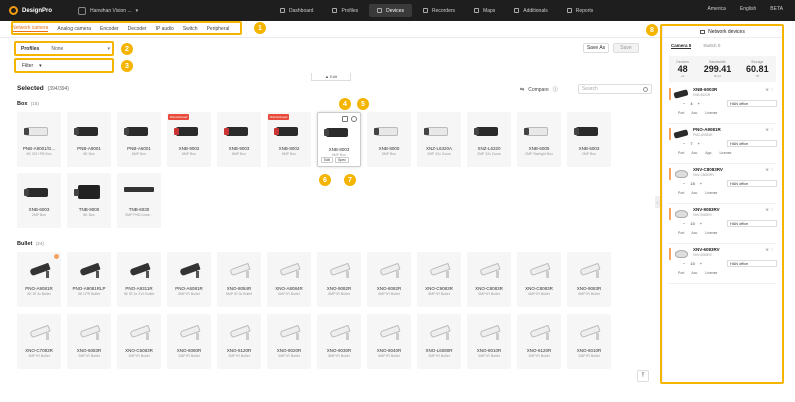 The width and height of the screenshot is (795, 402). Describe the element at coordinates (331, 77) in the screenshot. I see `edit-toggle-tab: ▲ Edit` at that location.